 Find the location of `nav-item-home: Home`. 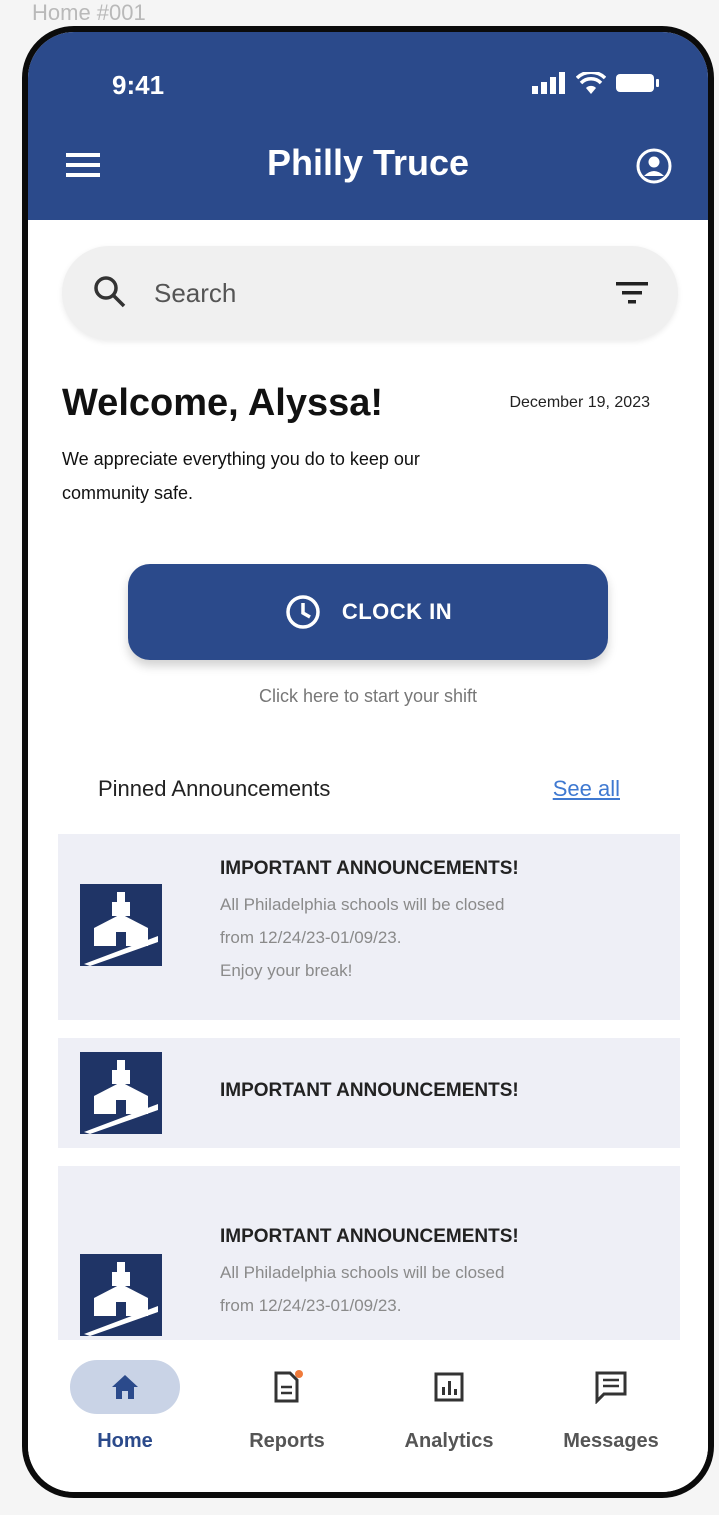

nav-item-home: Home is located at coordinates (125, 1406).